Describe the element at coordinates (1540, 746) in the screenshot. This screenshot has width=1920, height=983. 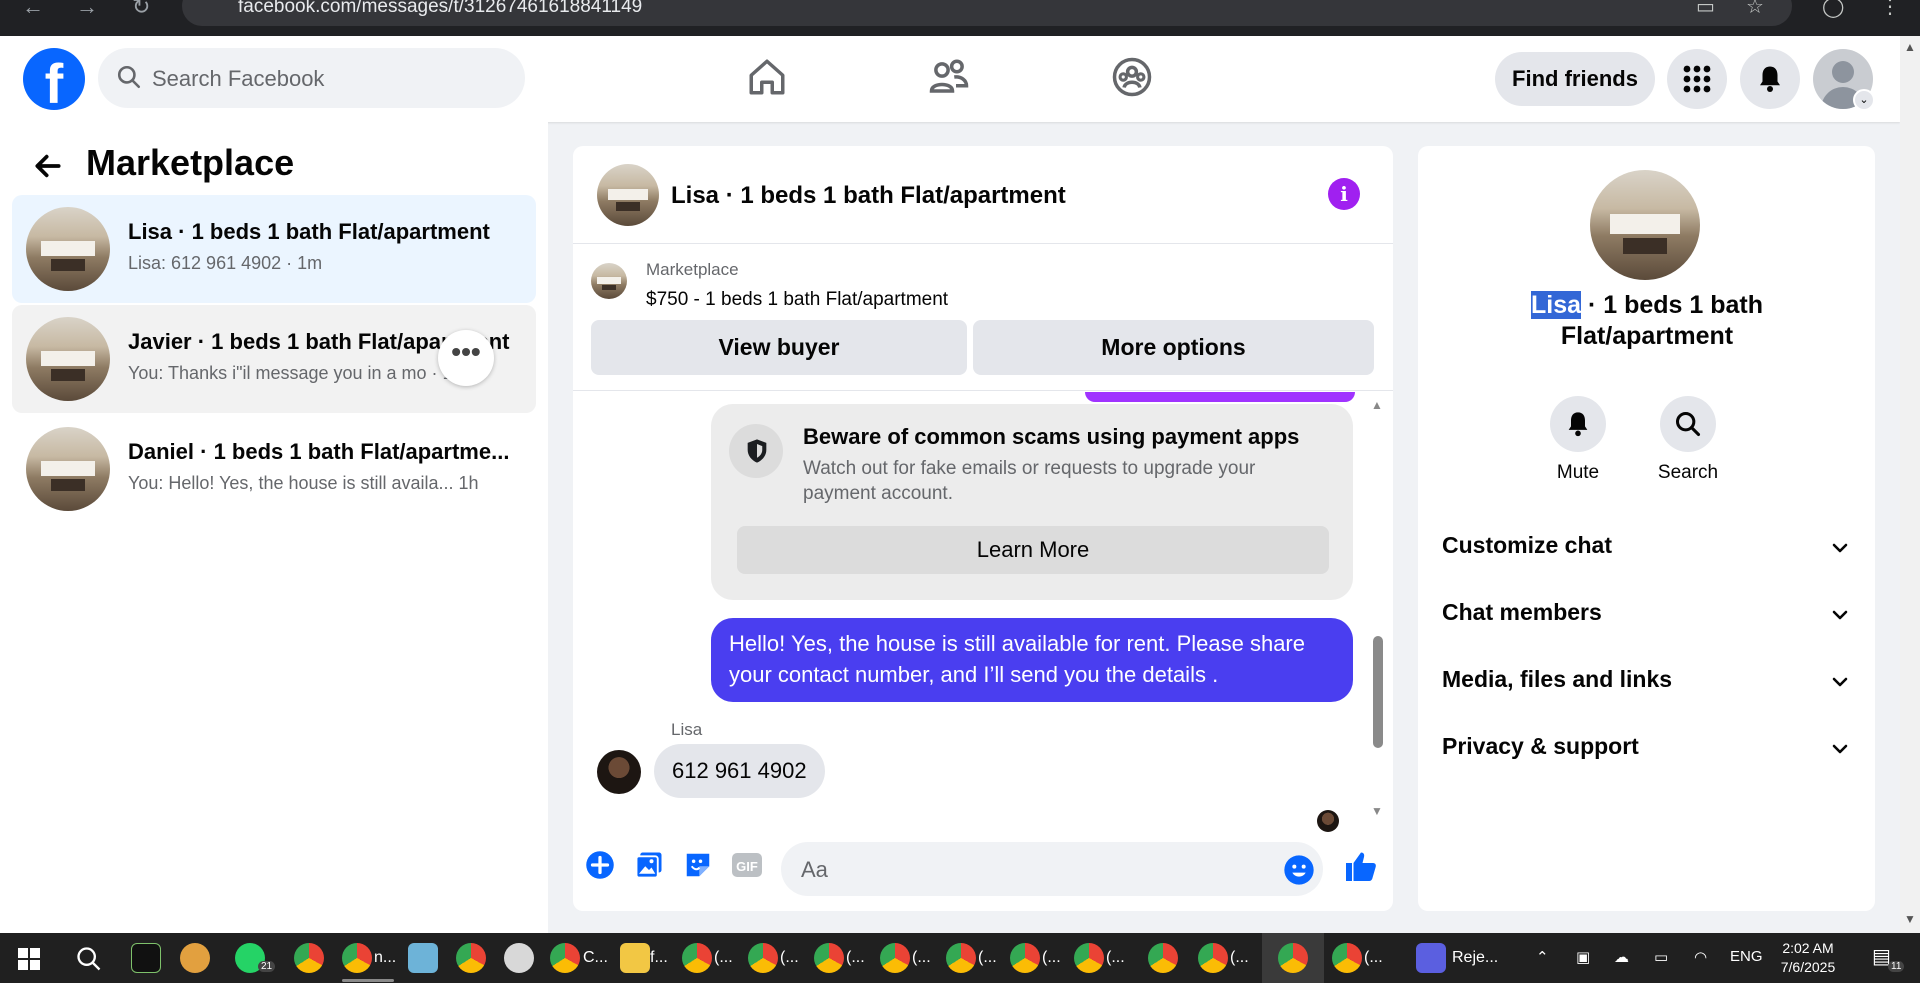
I see `section-label: Privacy & support` at that location.